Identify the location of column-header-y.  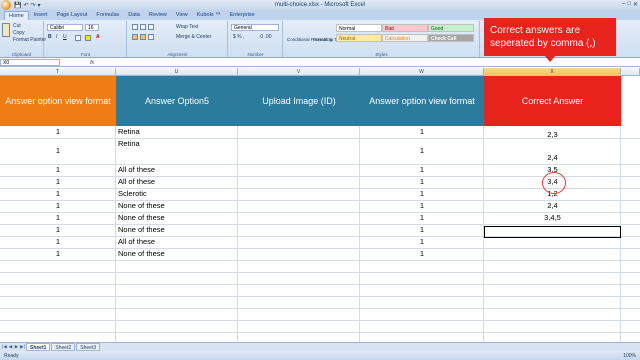
(630, 72).